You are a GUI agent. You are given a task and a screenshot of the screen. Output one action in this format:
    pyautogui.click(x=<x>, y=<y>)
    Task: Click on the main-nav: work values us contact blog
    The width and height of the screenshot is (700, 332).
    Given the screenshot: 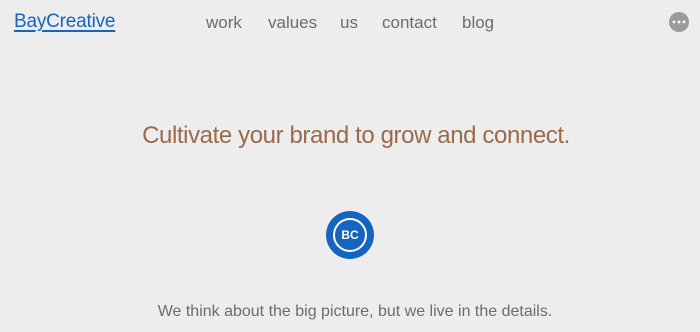 What is the action you would take?
    pyautogui.click(x=350, y=24)
    